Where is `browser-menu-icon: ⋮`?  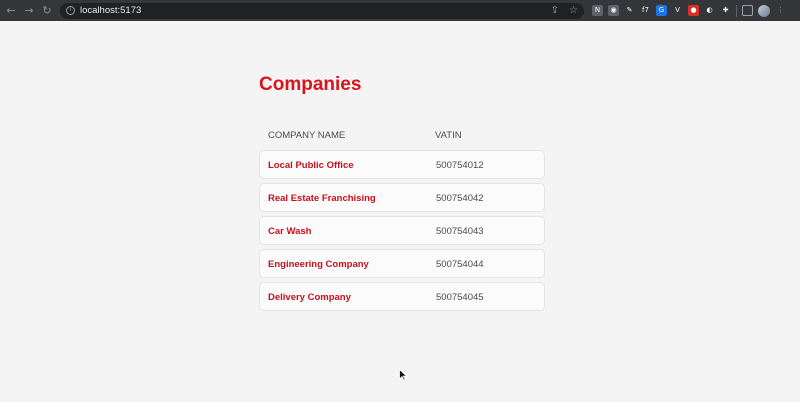 browser-menu-icon: ⋮ is located at coordinates (780, 10).